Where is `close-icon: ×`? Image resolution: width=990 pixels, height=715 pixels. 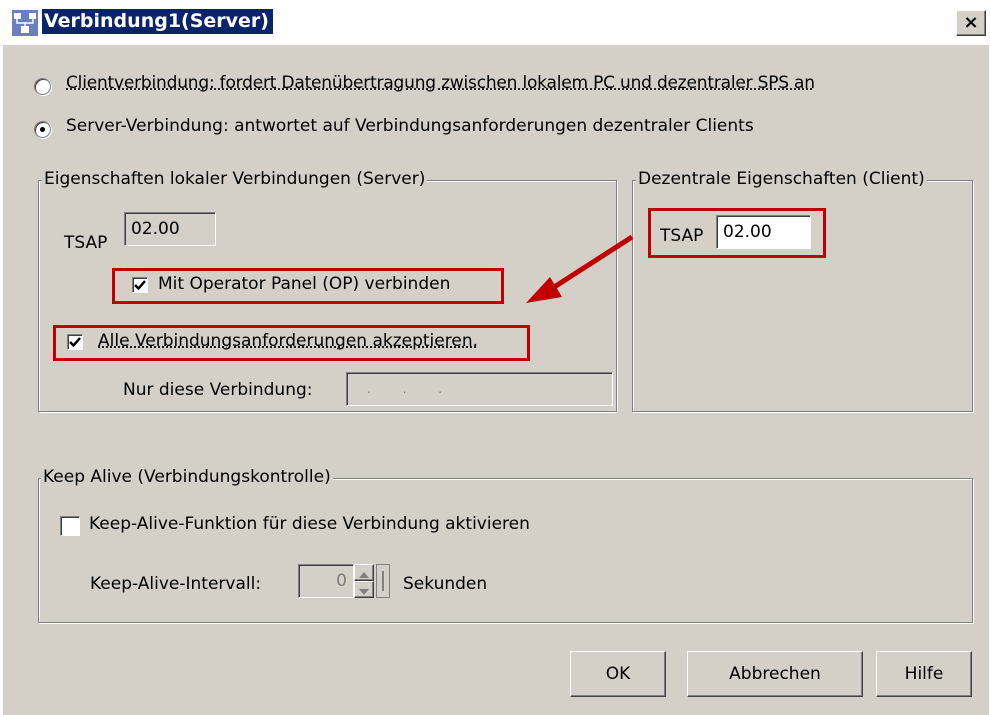
close-icon: × is located at coordinates (971, 22).